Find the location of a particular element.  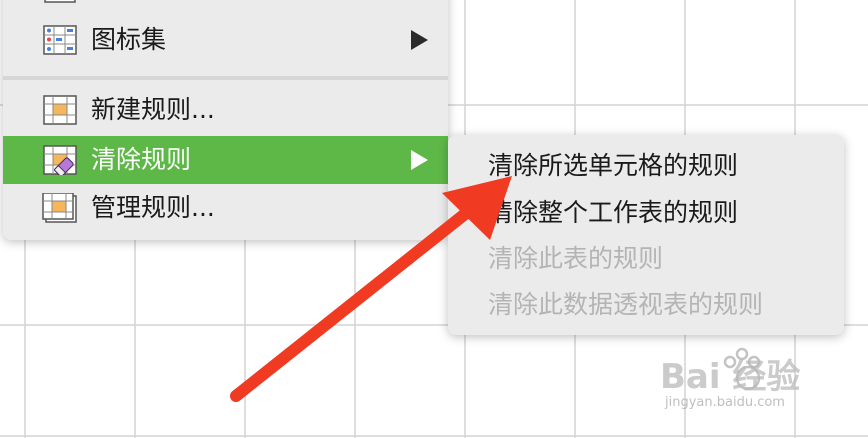

menu-item-label: 图标集 is located at coordinates (129, 39).